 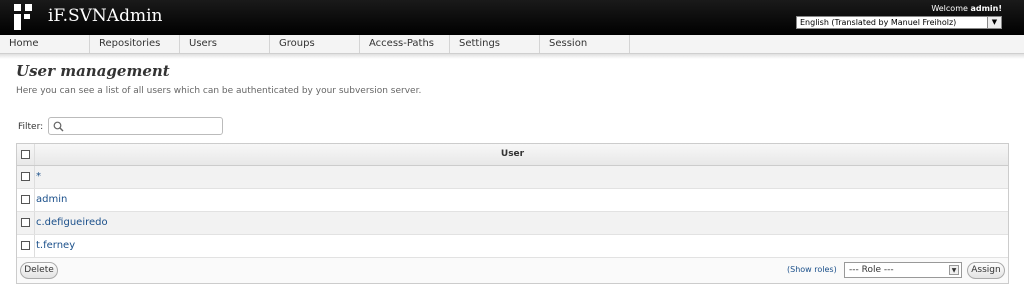 I want to click on language-select-value: English (Translated by Manuel Freiholz), so click(x=878, y=22).